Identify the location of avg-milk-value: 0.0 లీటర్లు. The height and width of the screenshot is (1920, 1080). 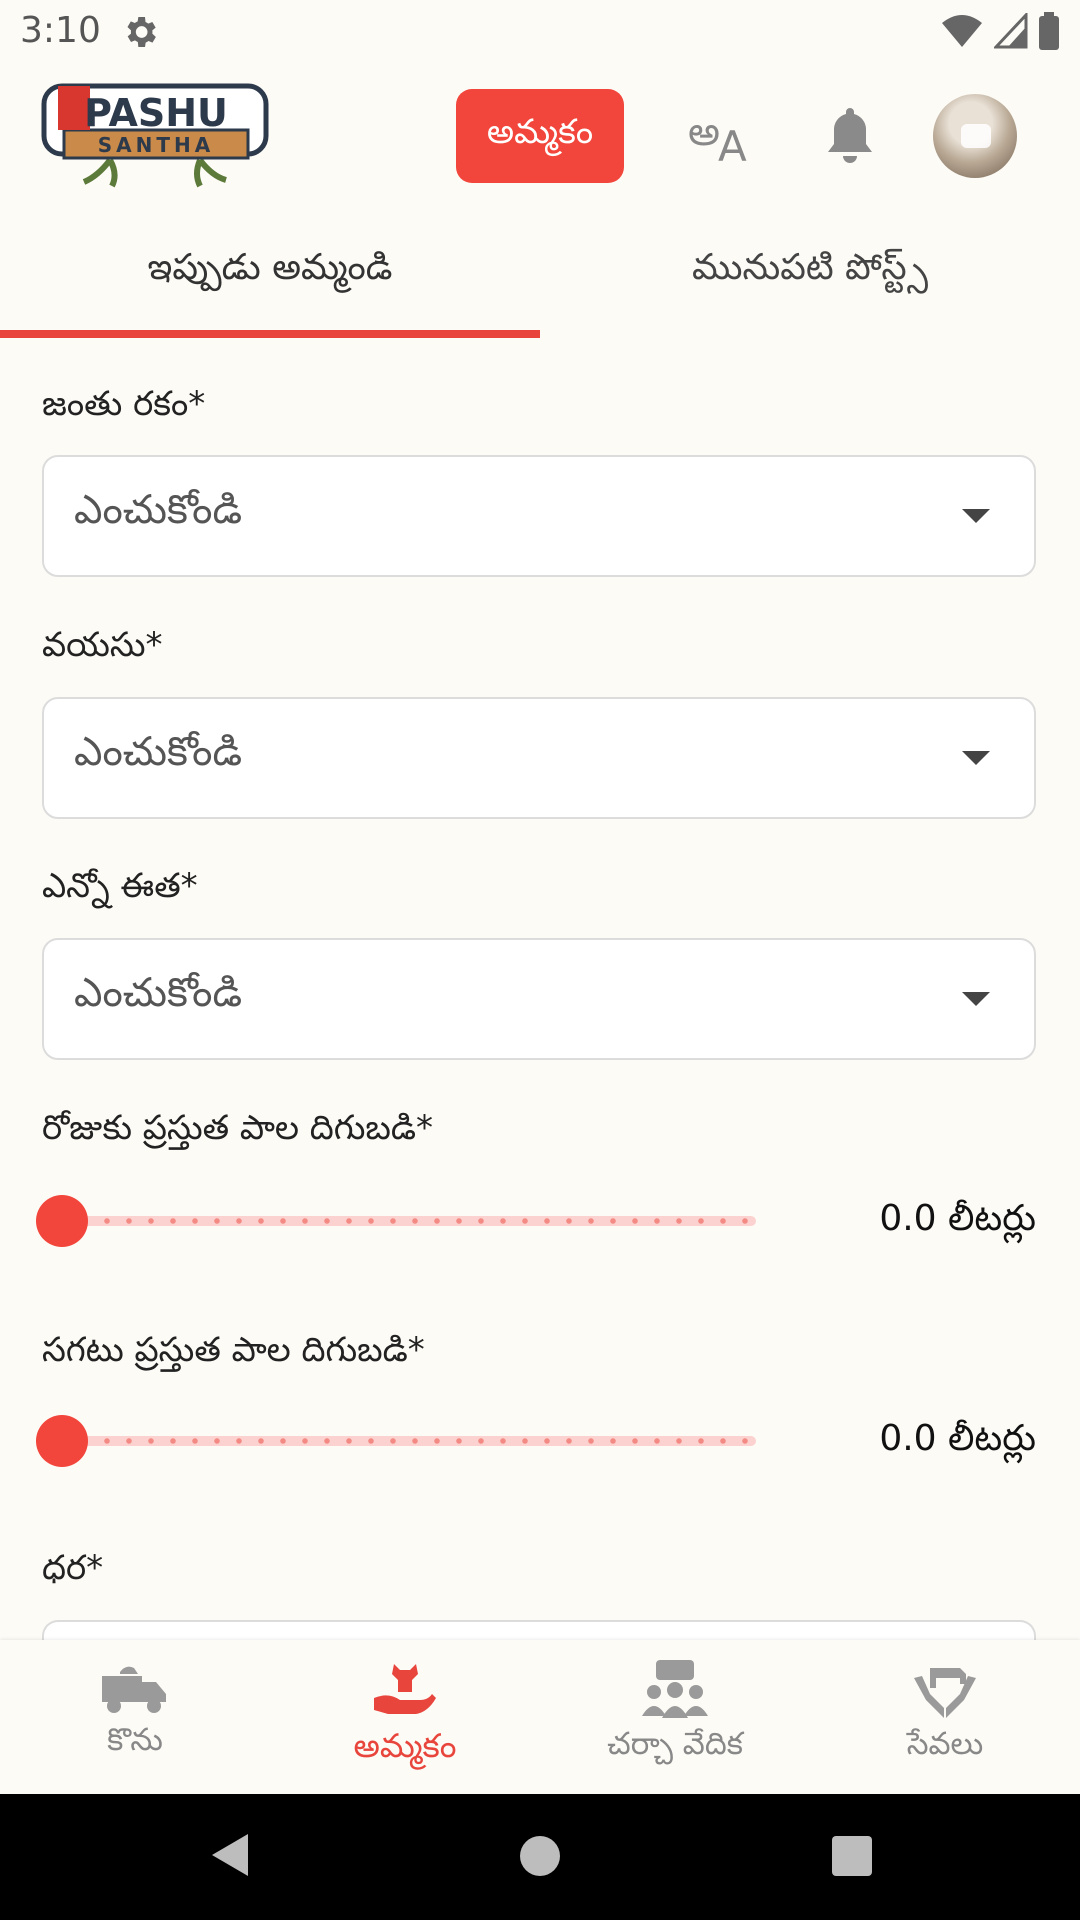
(957, 1438).